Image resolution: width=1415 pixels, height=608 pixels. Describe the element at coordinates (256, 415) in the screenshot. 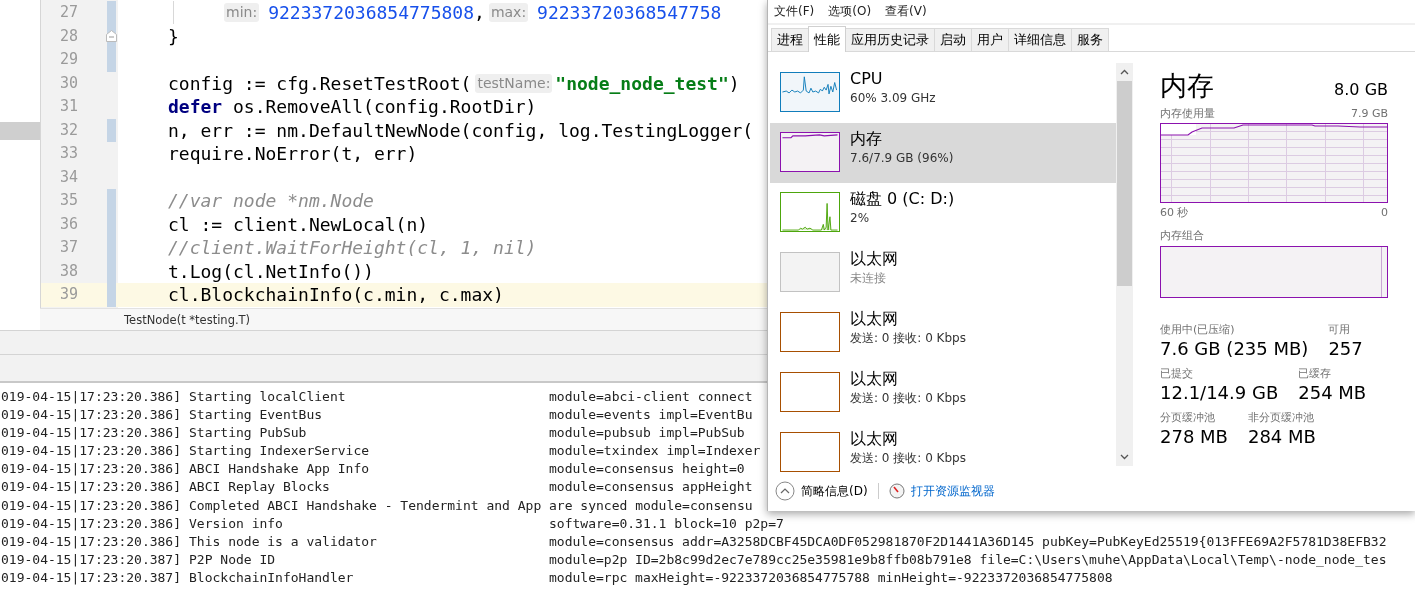

I see `log-message: Starting EventBus` at that location.